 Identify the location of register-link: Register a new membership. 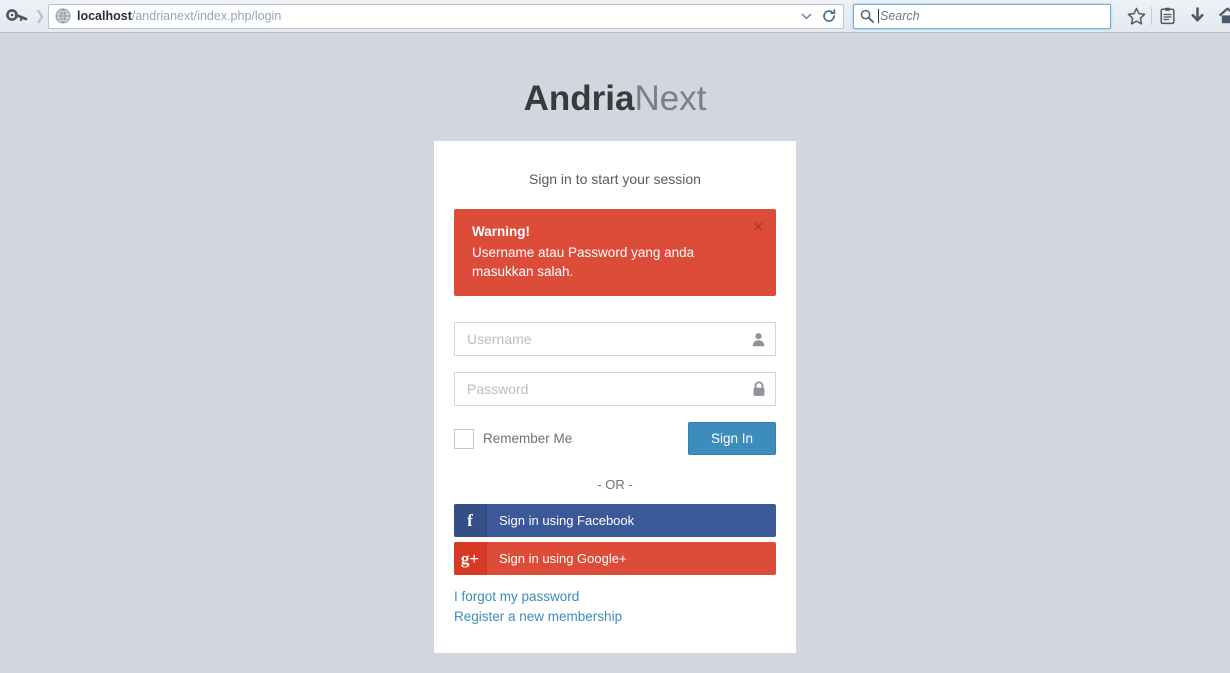
(615, 617).